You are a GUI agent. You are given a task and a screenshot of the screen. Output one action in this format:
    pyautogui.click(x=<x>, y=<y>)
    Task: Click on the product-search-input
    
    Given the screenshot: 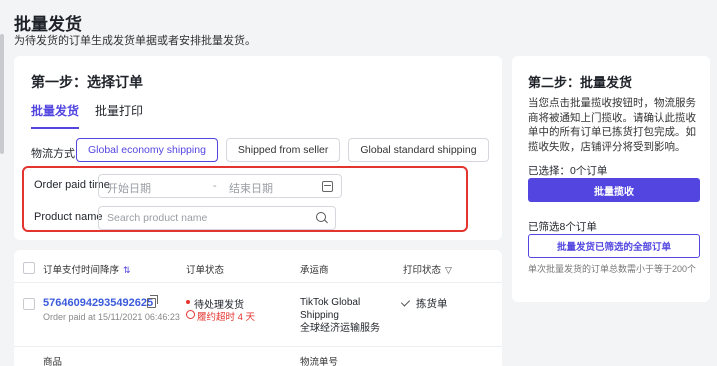 What is the action you would take?
    pyautogui.click(x=204, y=218)
    